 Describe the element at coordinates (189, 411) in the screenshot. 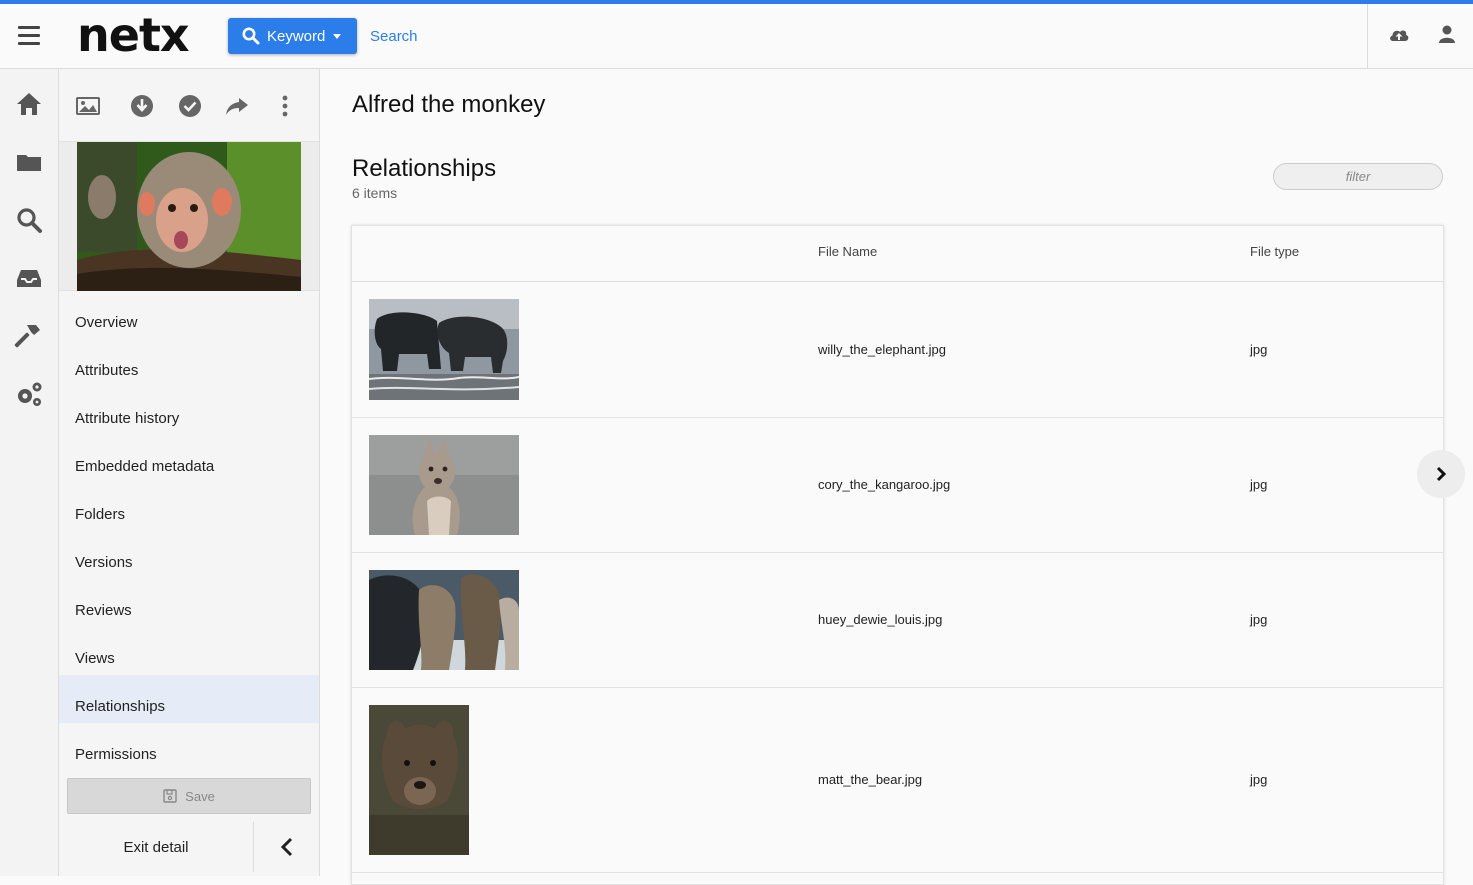

I see `detail-menu-item-attribute-history: Attribute history` at that location.